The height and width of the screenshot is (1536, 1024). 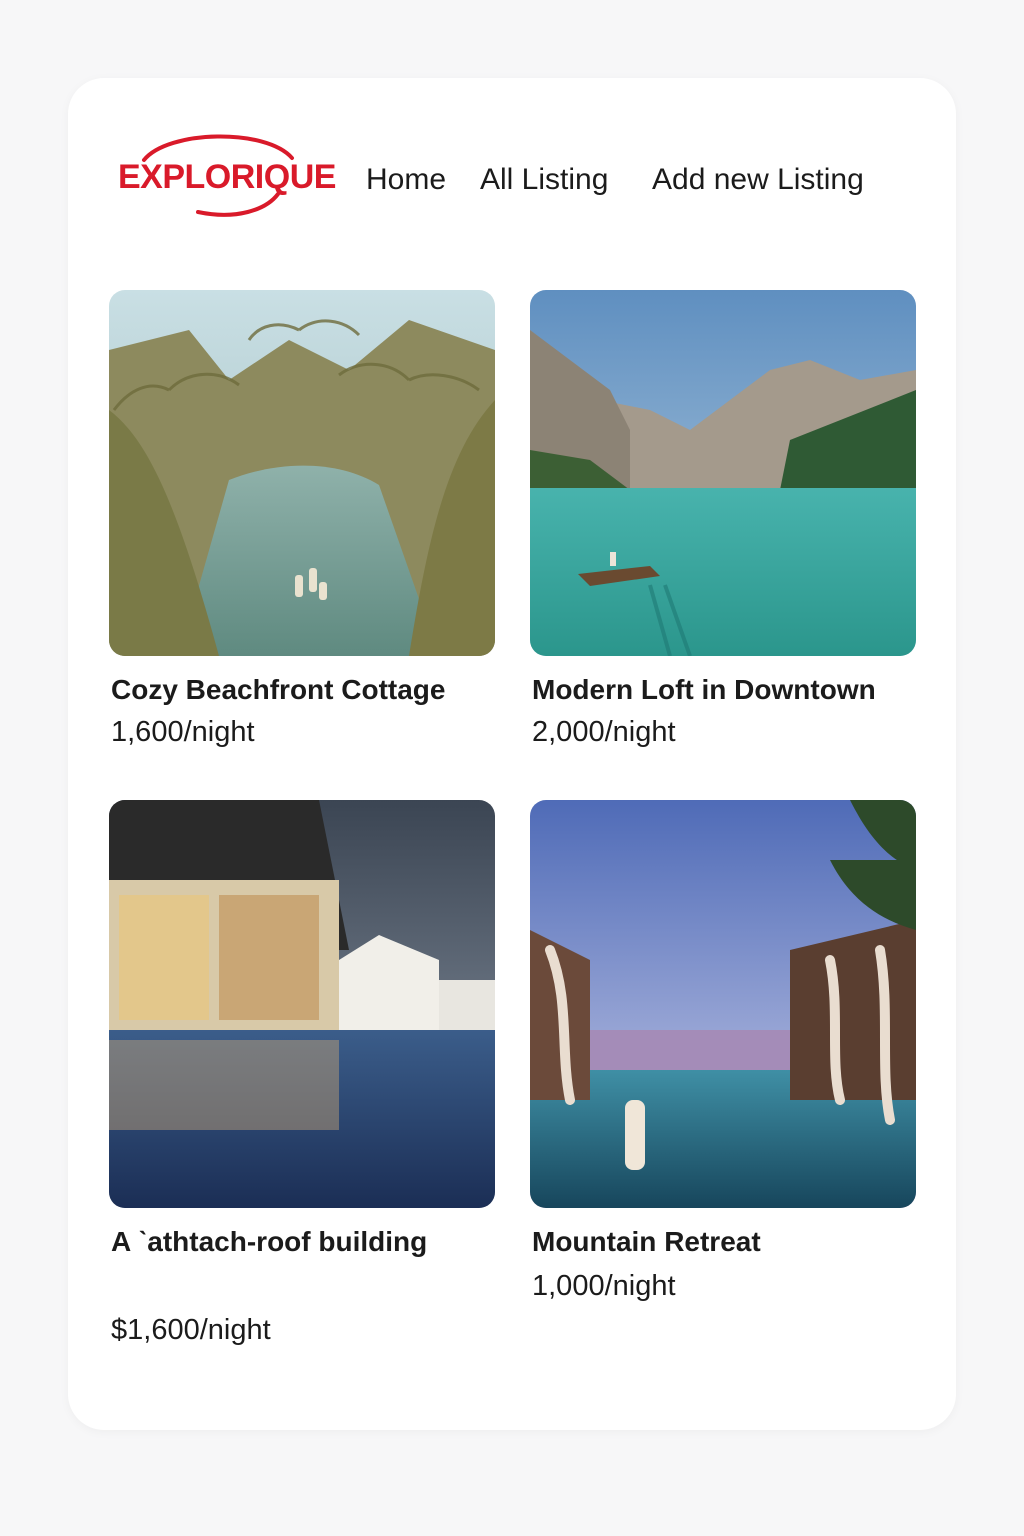 What do you see at coordinates (544, 180) in the screenshot?
I see `nav-all-listing-link: All Listing` at bounding box center [544, 180].